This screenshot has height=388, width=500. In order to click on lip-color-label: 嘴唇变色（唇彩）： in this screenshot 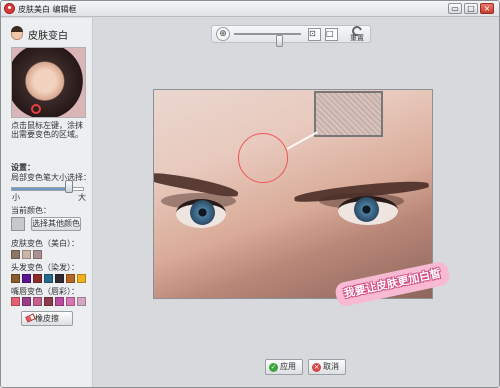, I will do `click(45, 291)`.